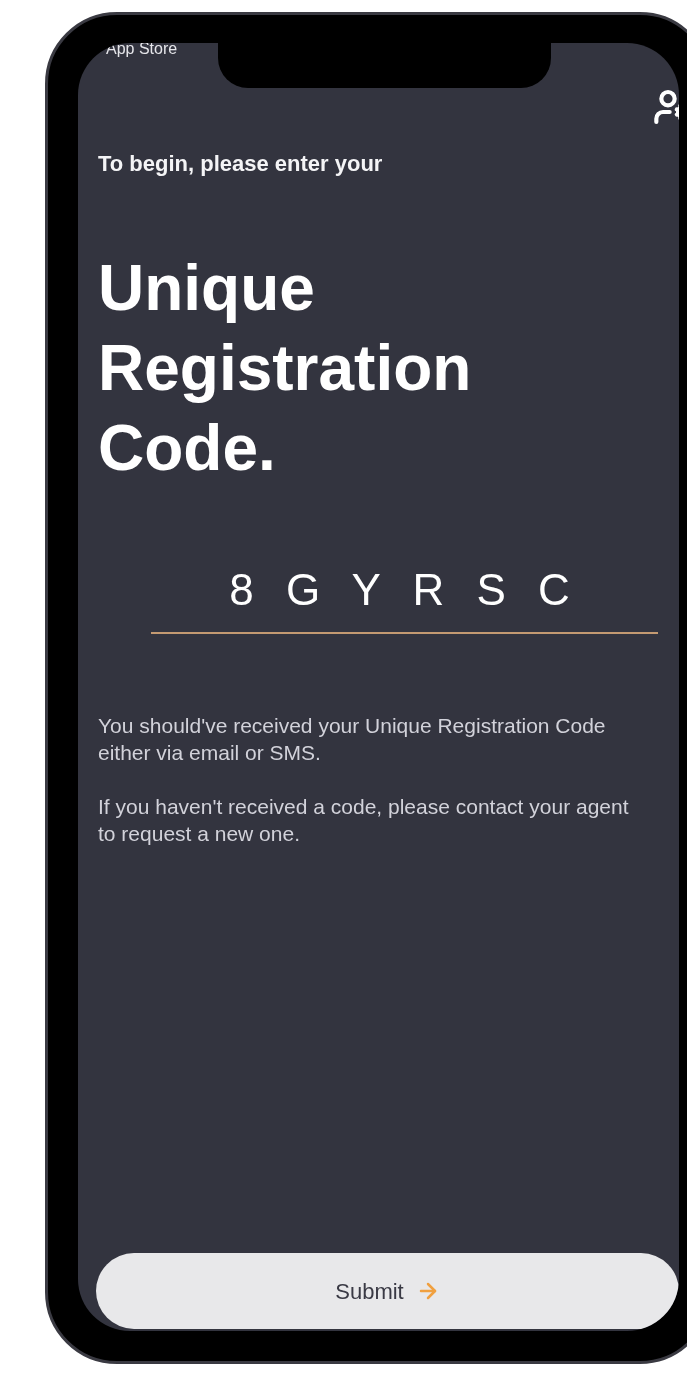 The image size is (687, 1375). What do you see at coordinates (387, 1291) in the screenshot?
I see `submit-button: Submit` at bounding box center [387, 1291].